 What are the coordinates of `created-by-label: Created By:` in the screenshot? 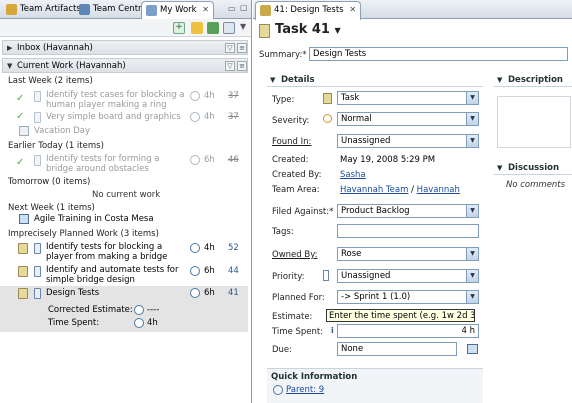 It's located at (297, 175).